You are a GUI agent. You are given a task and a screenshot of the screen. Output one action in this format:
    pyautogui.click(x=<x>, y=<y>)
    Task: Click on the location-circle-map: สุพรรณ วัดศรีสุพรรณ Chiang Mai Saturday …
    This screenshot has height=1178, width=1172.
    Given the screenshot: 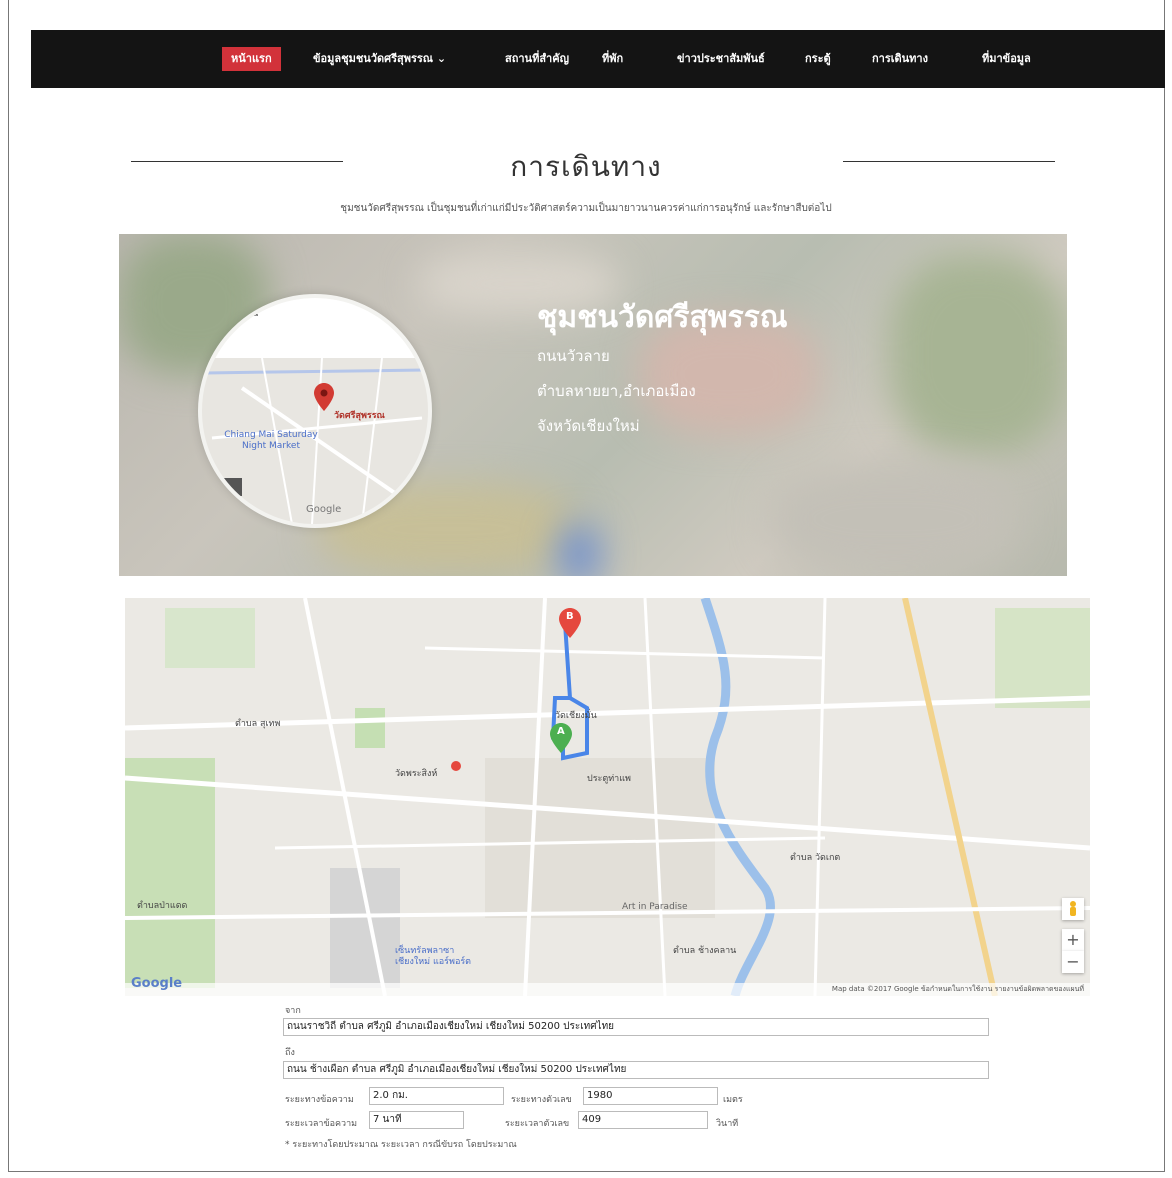 What is the action you would take?
    pyautogui.click(x=315, y=411)
    